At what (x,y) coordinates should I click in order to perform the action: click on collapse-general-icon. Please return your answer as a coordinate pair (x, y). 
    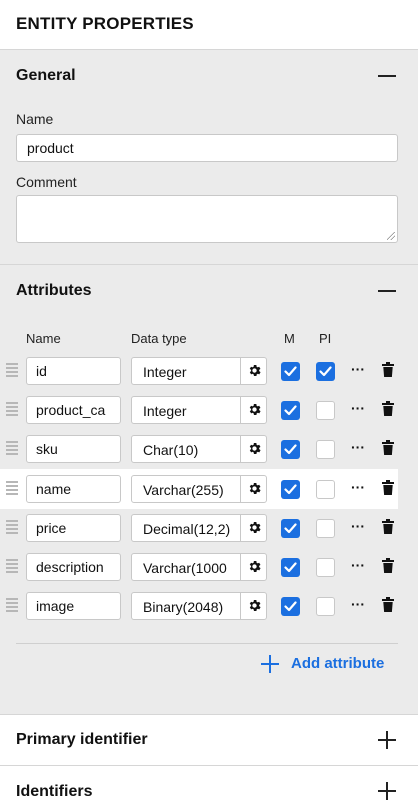
    Looking at the image, I should click on (387, 76).